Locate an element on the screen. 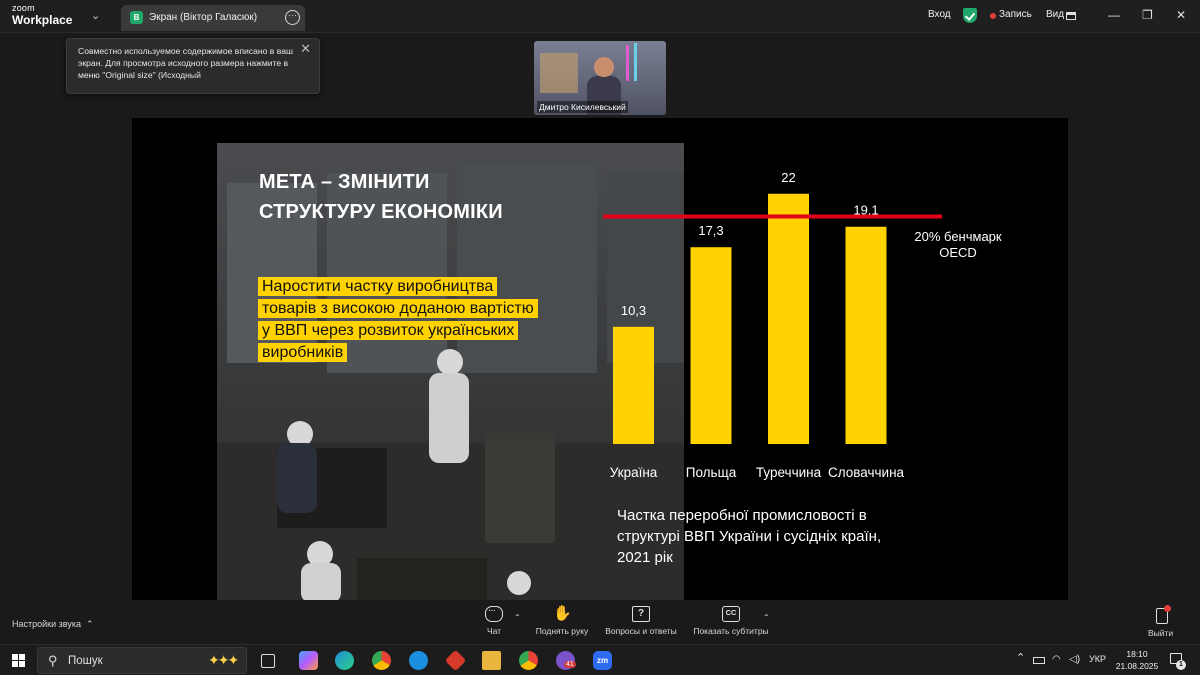 Image resolution: width=1200 pixels, height=675 pixels. close-window-icon: ✕ is located at coordinates (1181, 15).